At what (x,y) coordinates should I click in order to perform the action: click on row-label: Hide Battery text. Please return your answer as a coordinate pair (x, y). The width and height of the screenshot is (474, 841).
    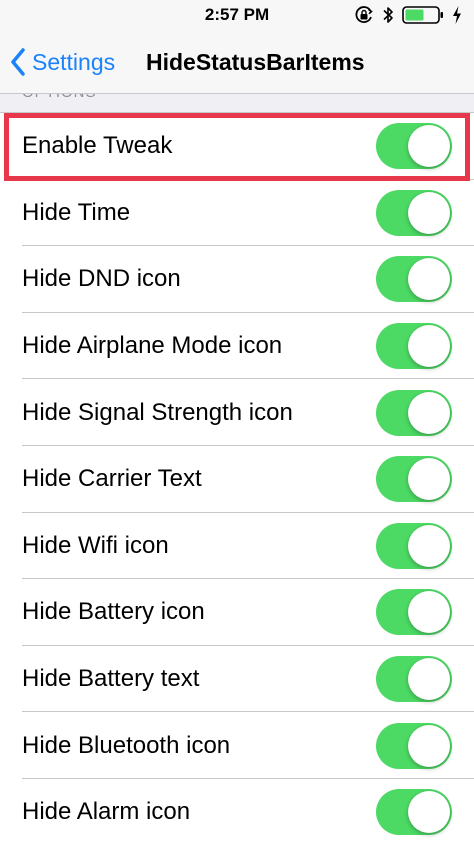
    Looking at the image, I should click on (111, 679).